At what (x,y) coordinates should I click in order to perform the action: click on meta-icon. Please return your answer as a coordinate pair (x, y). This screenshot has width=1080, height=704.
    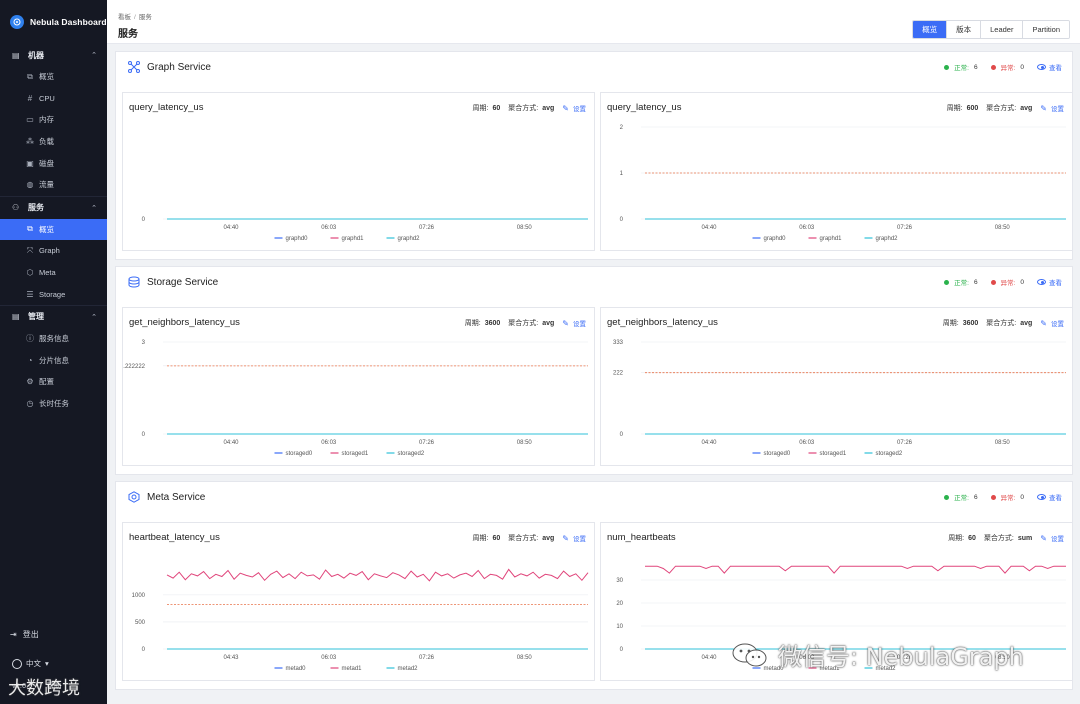
    Looking at the image, I should click on (134, 497).